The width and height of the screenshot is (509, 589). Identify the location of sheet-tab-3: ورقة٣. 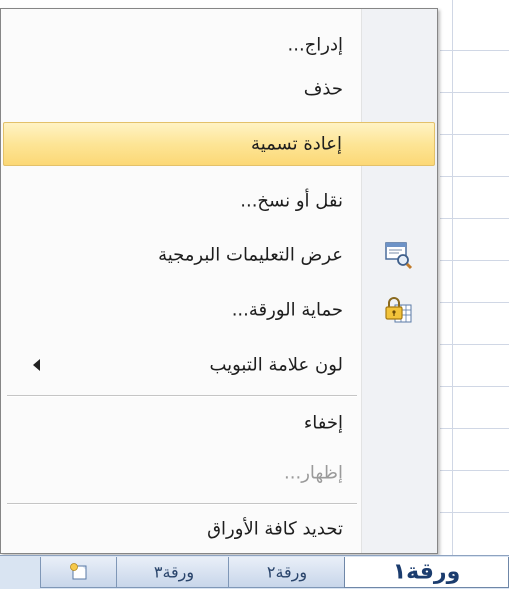
(174, 572).